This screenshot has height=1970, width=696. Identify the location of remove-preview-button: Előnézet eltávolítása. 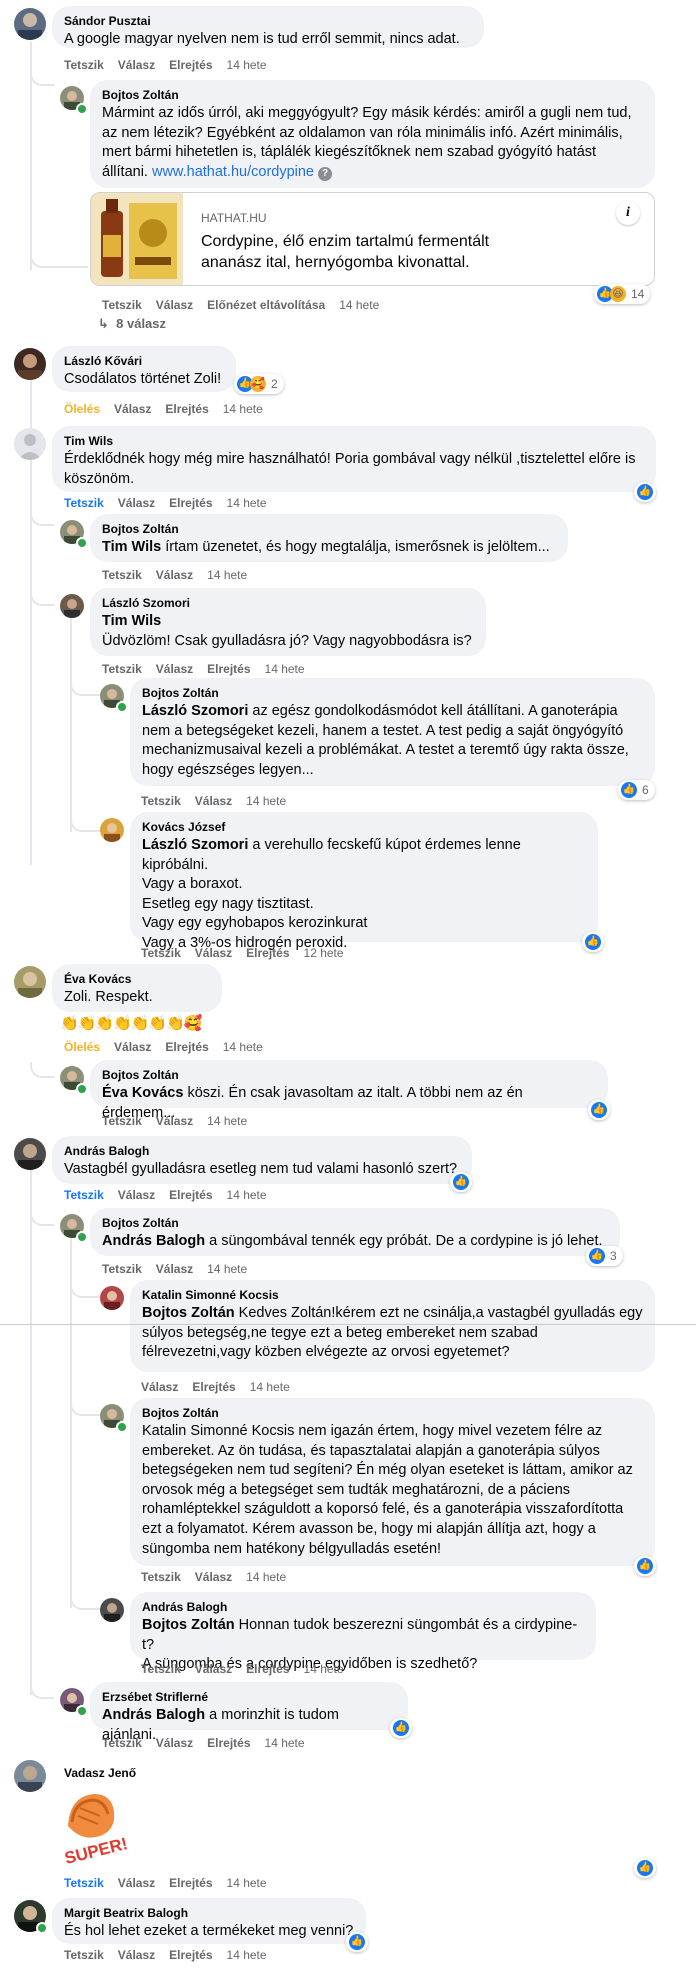
(266, 305).